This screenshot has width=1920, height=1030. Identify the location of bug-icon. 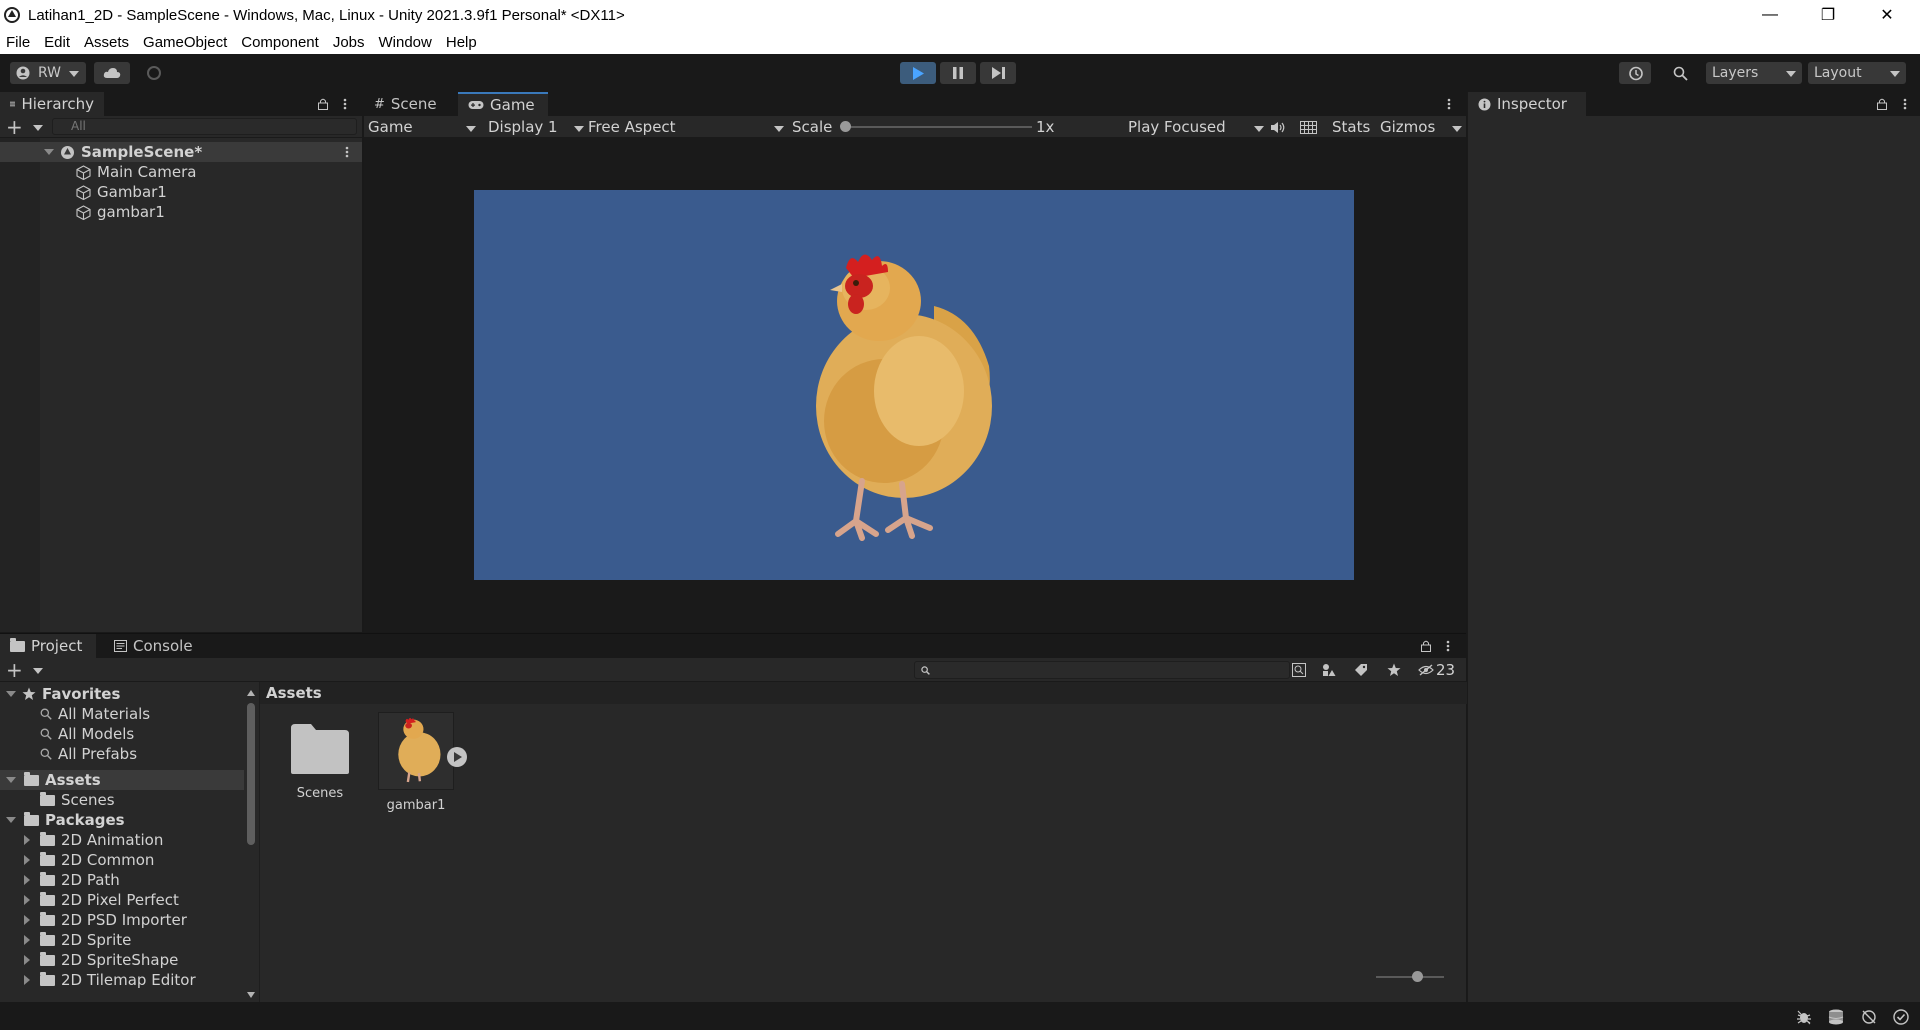
(1804, 1017).